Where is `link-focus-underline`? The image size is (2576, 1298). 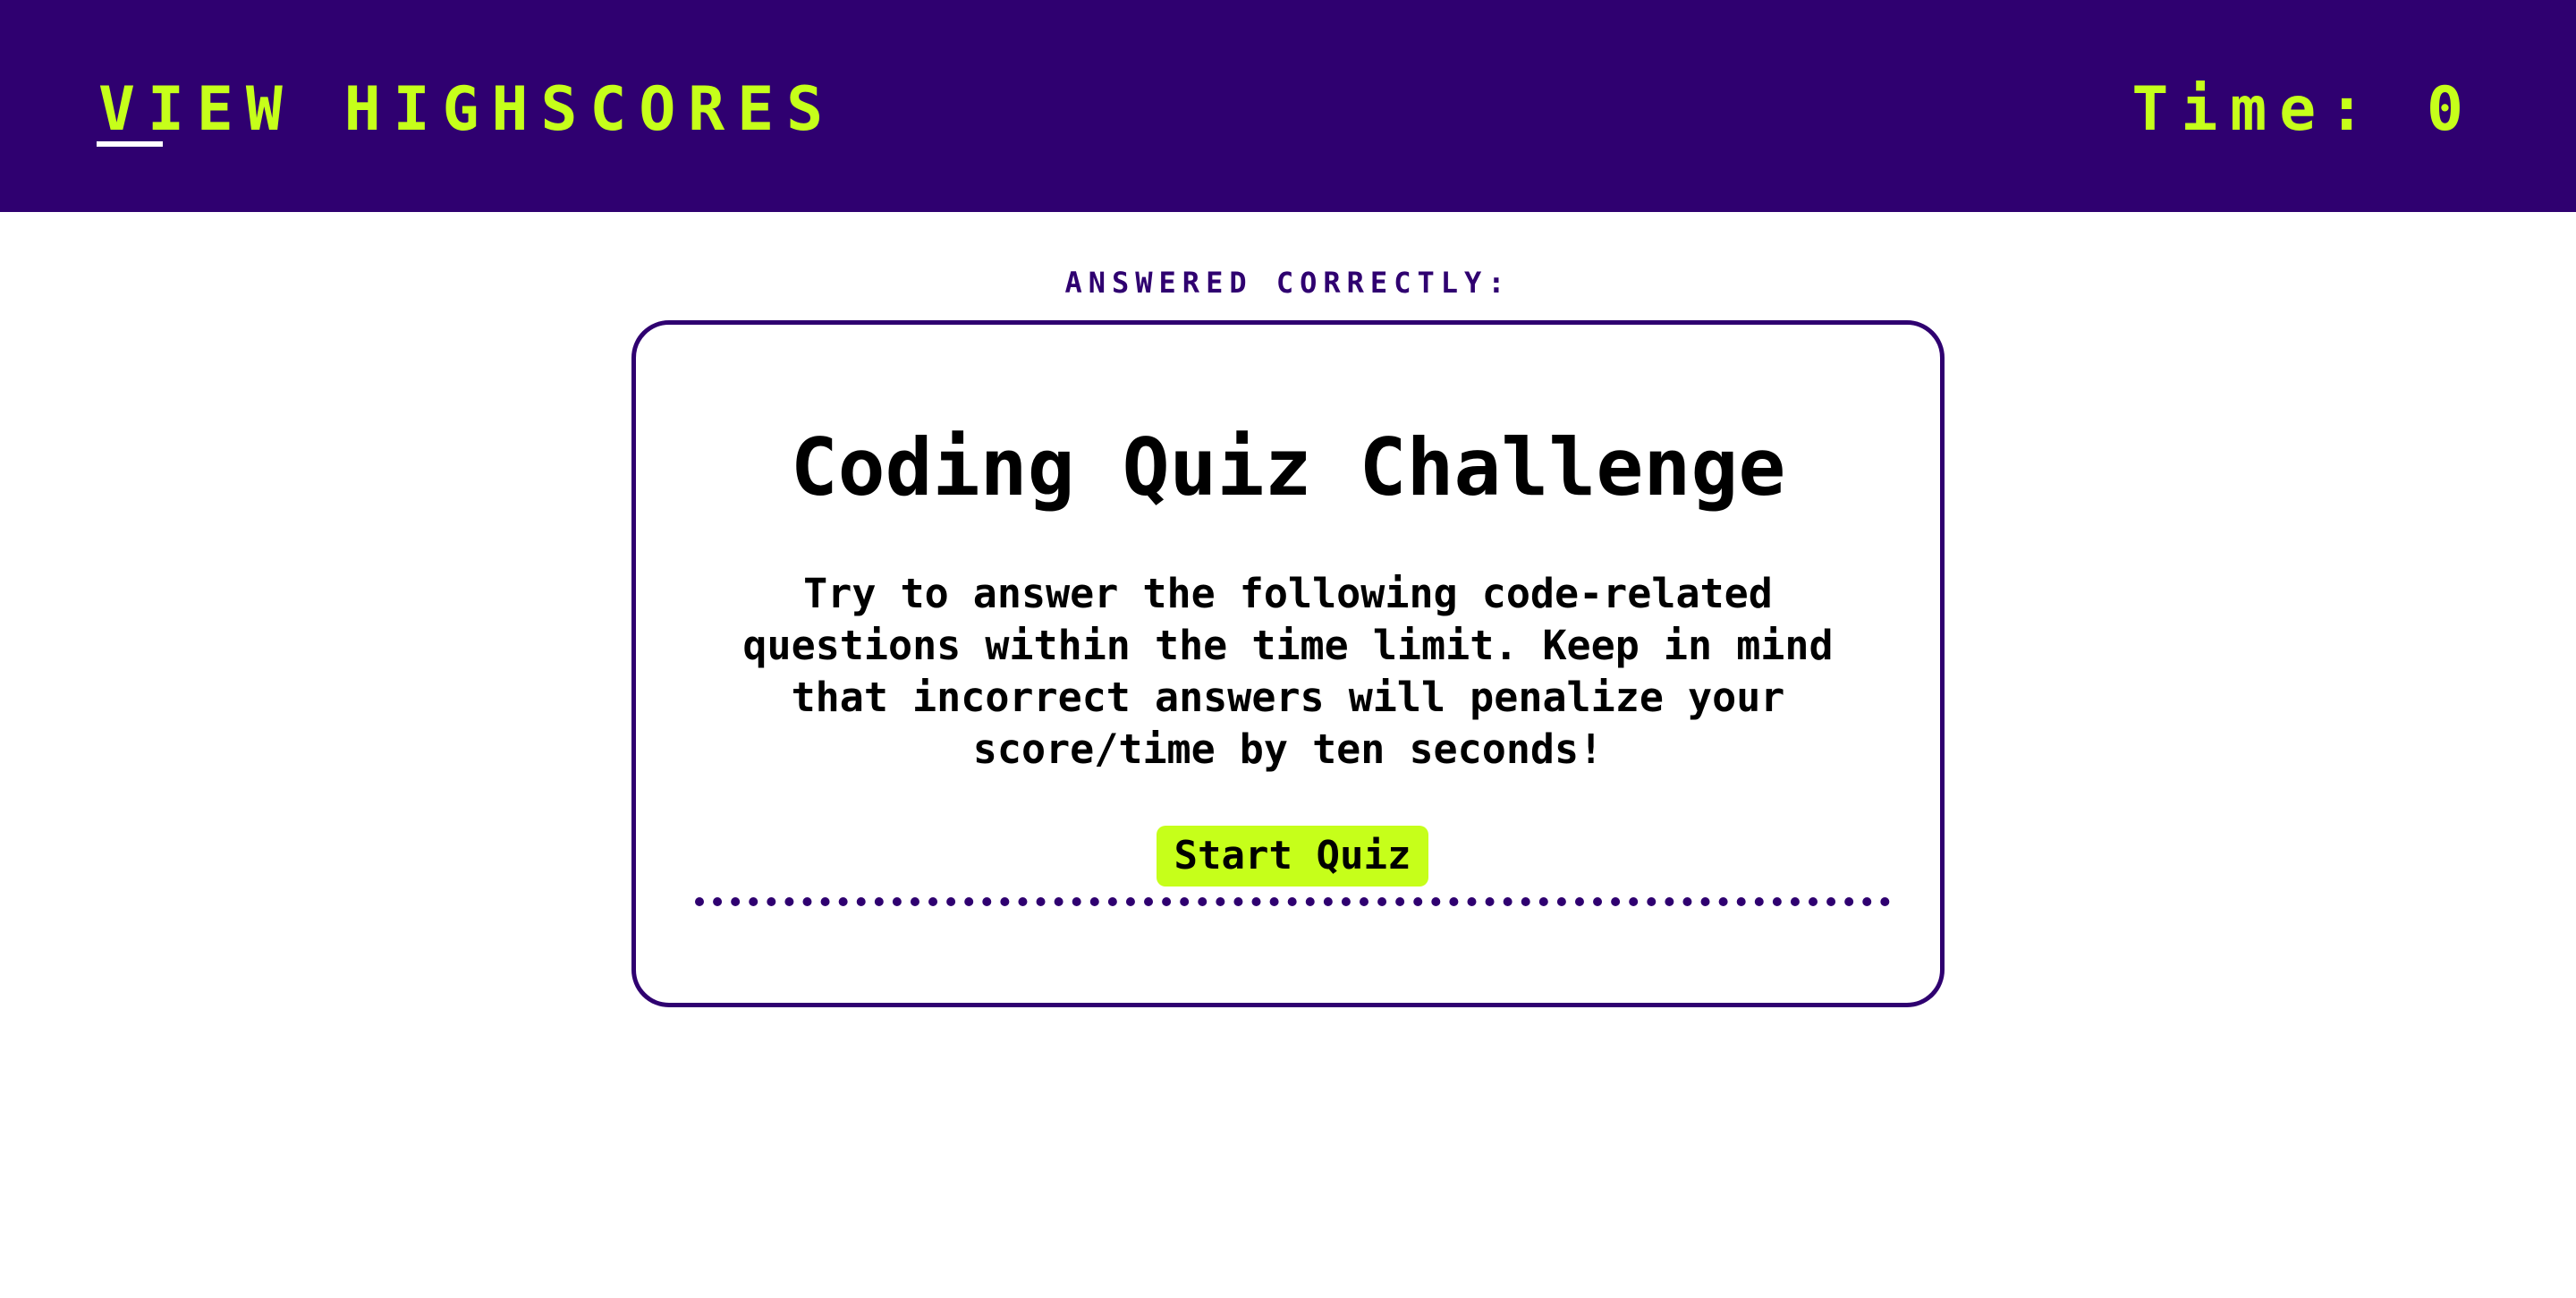 link-focus-underline is located at coordinates (130, 144).